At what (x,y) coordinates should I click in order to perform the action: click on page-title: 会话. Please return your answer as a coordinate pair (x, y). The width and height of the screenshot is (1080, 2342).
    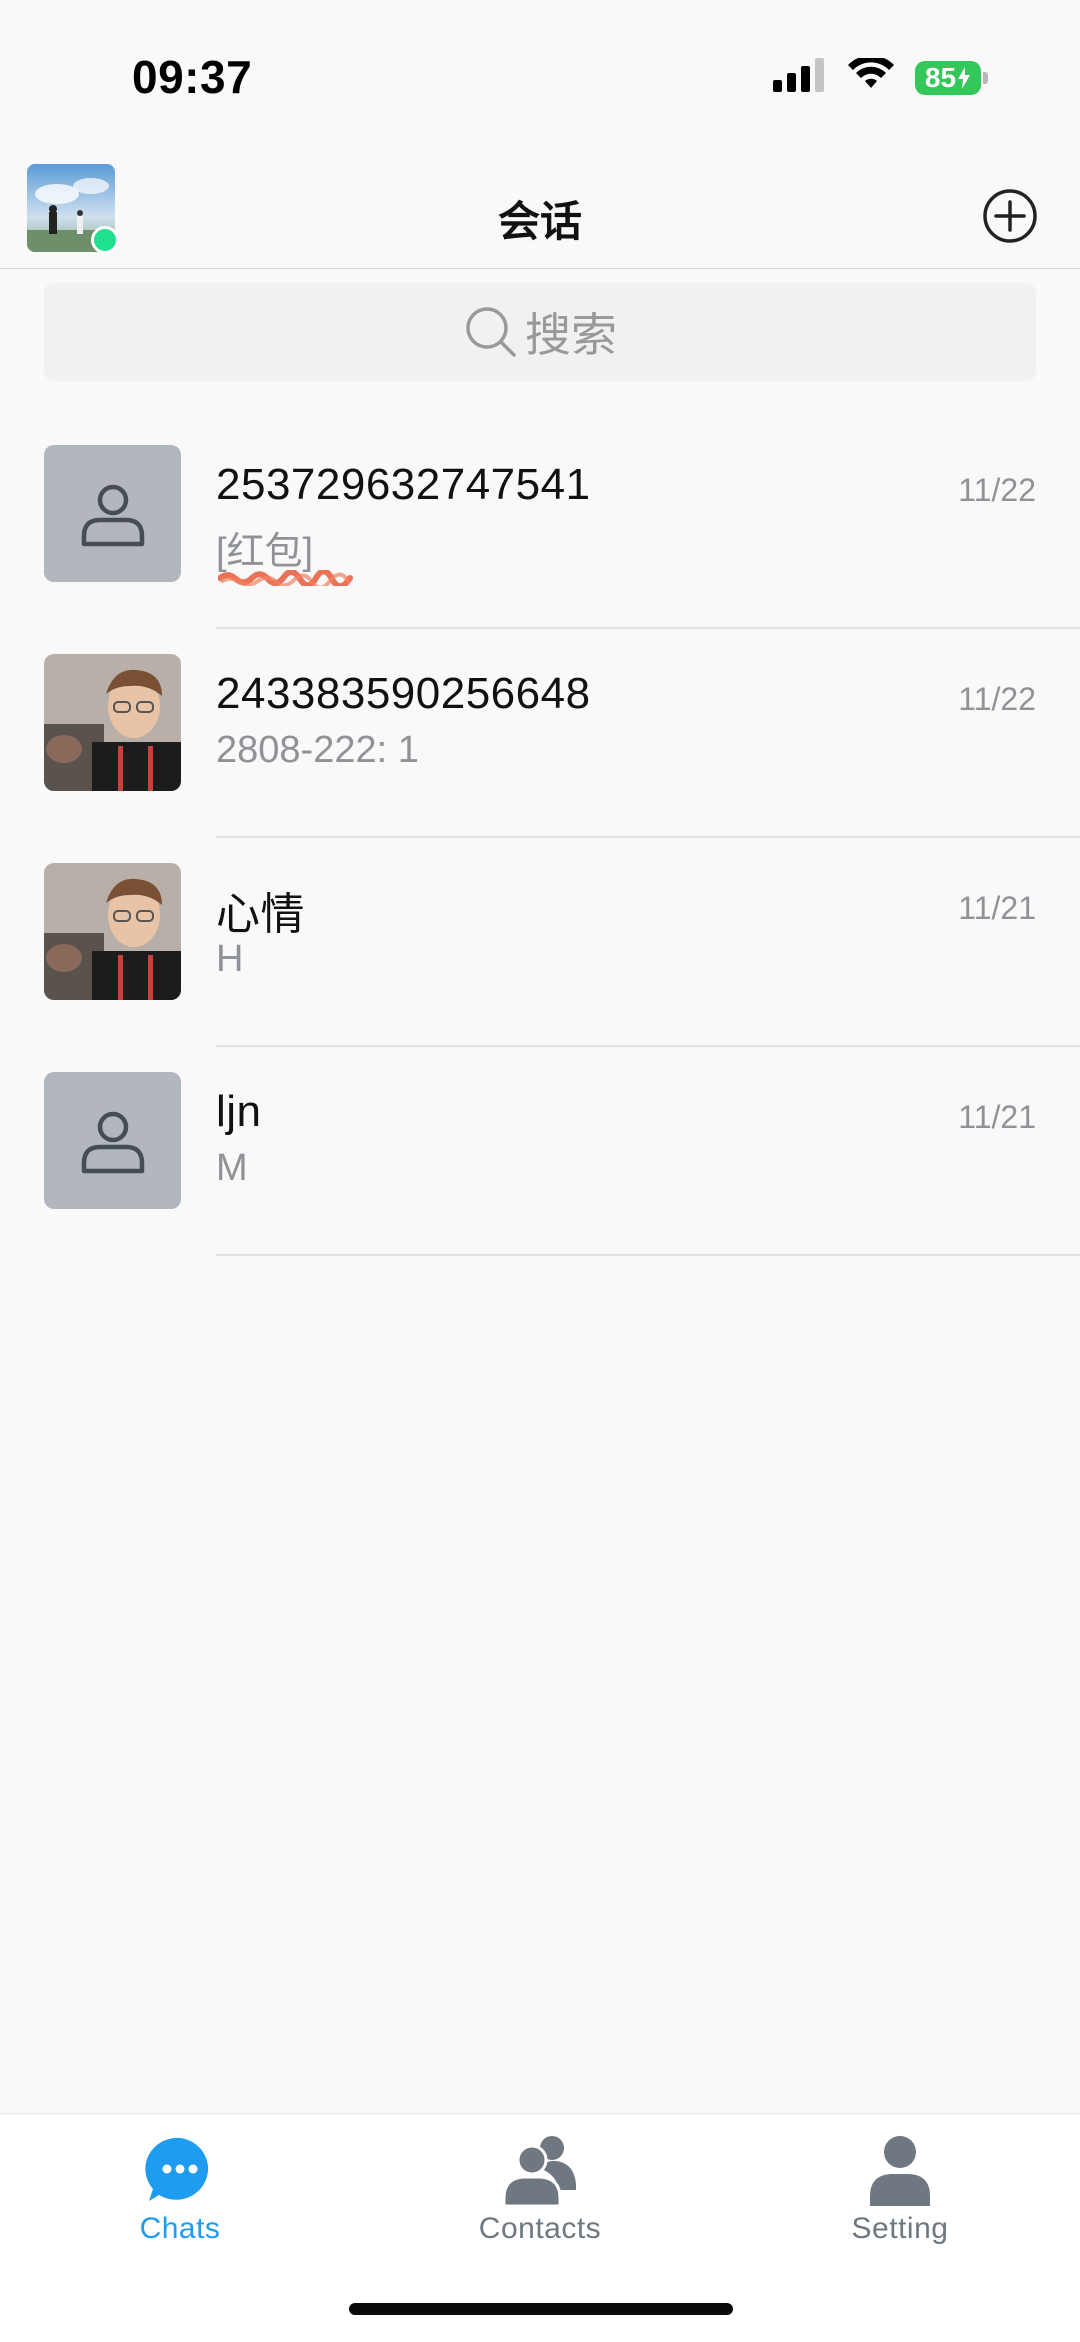
    Looking at the image, I should click on (539, 221).